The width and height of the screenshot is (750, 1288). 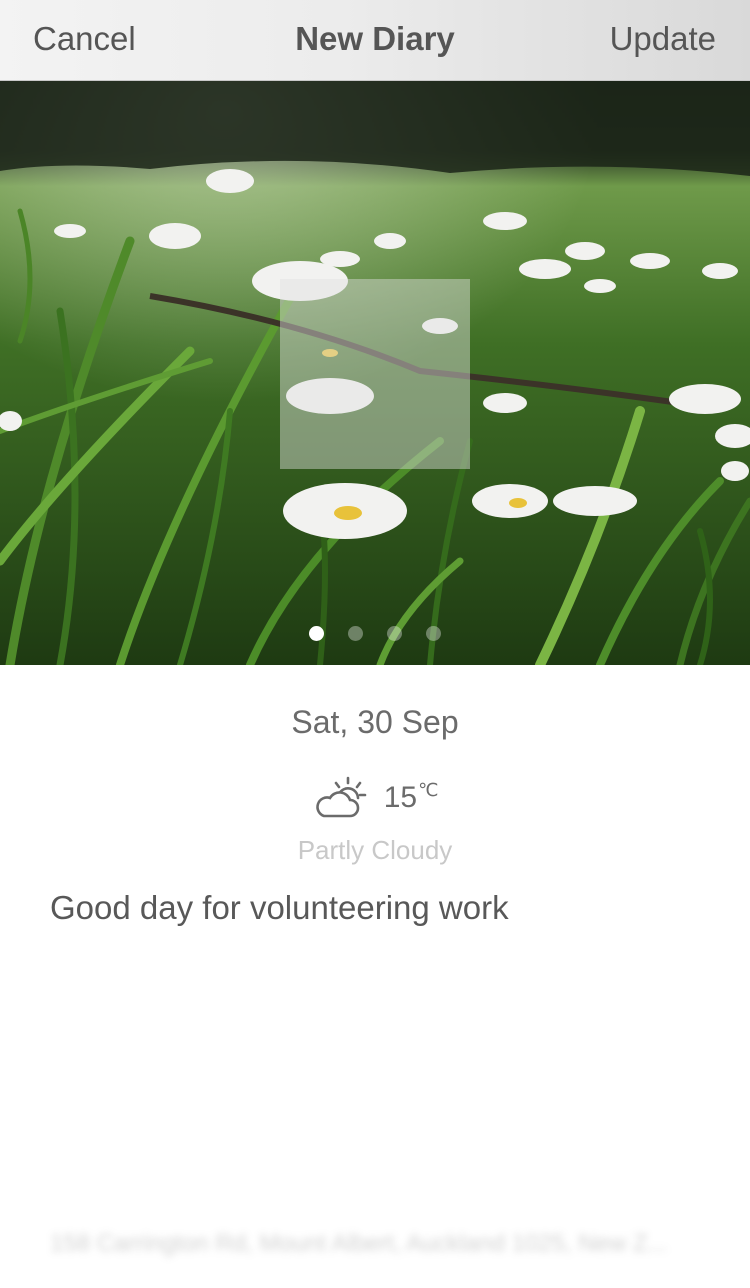 What do you see at coordinates (375, 722) in the screenshot?
I see `entry-date: Sat, 30 Sep` at bounding box center [375, 722].